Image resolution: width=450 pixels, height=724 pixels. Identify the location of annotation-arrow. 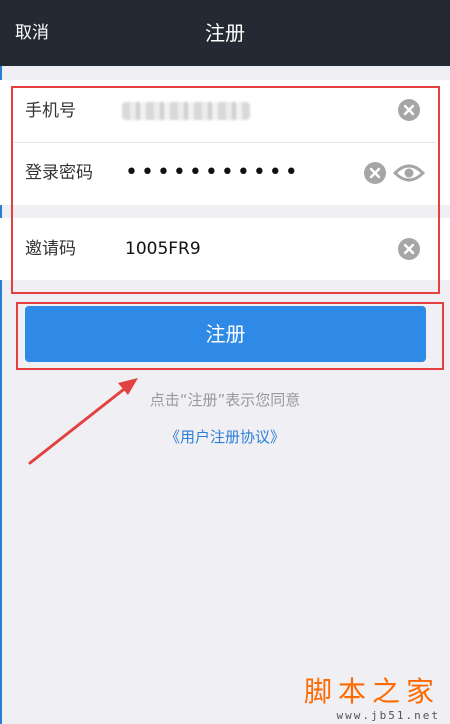
(83, 421).